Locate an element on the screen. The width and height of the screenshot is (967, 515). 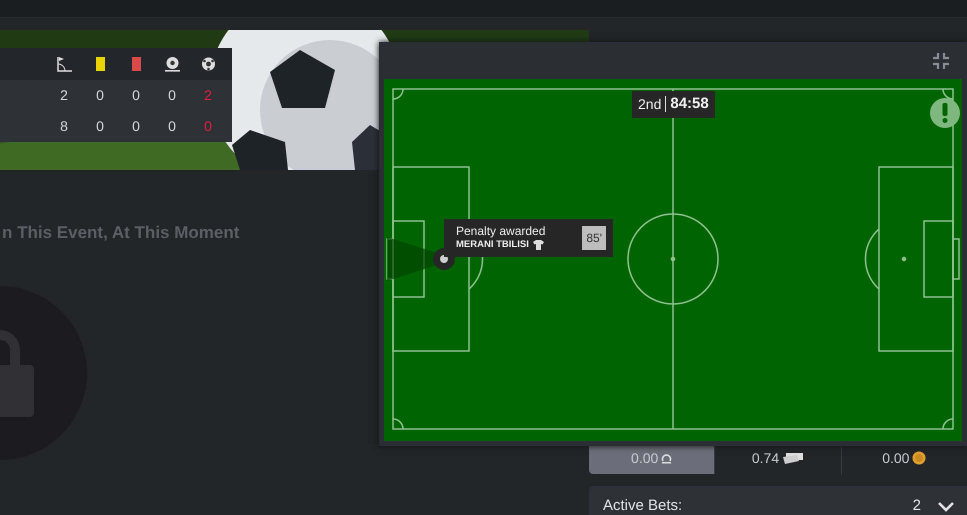
active-bets-label: Active Bets: is located at coordinates (642, 505).